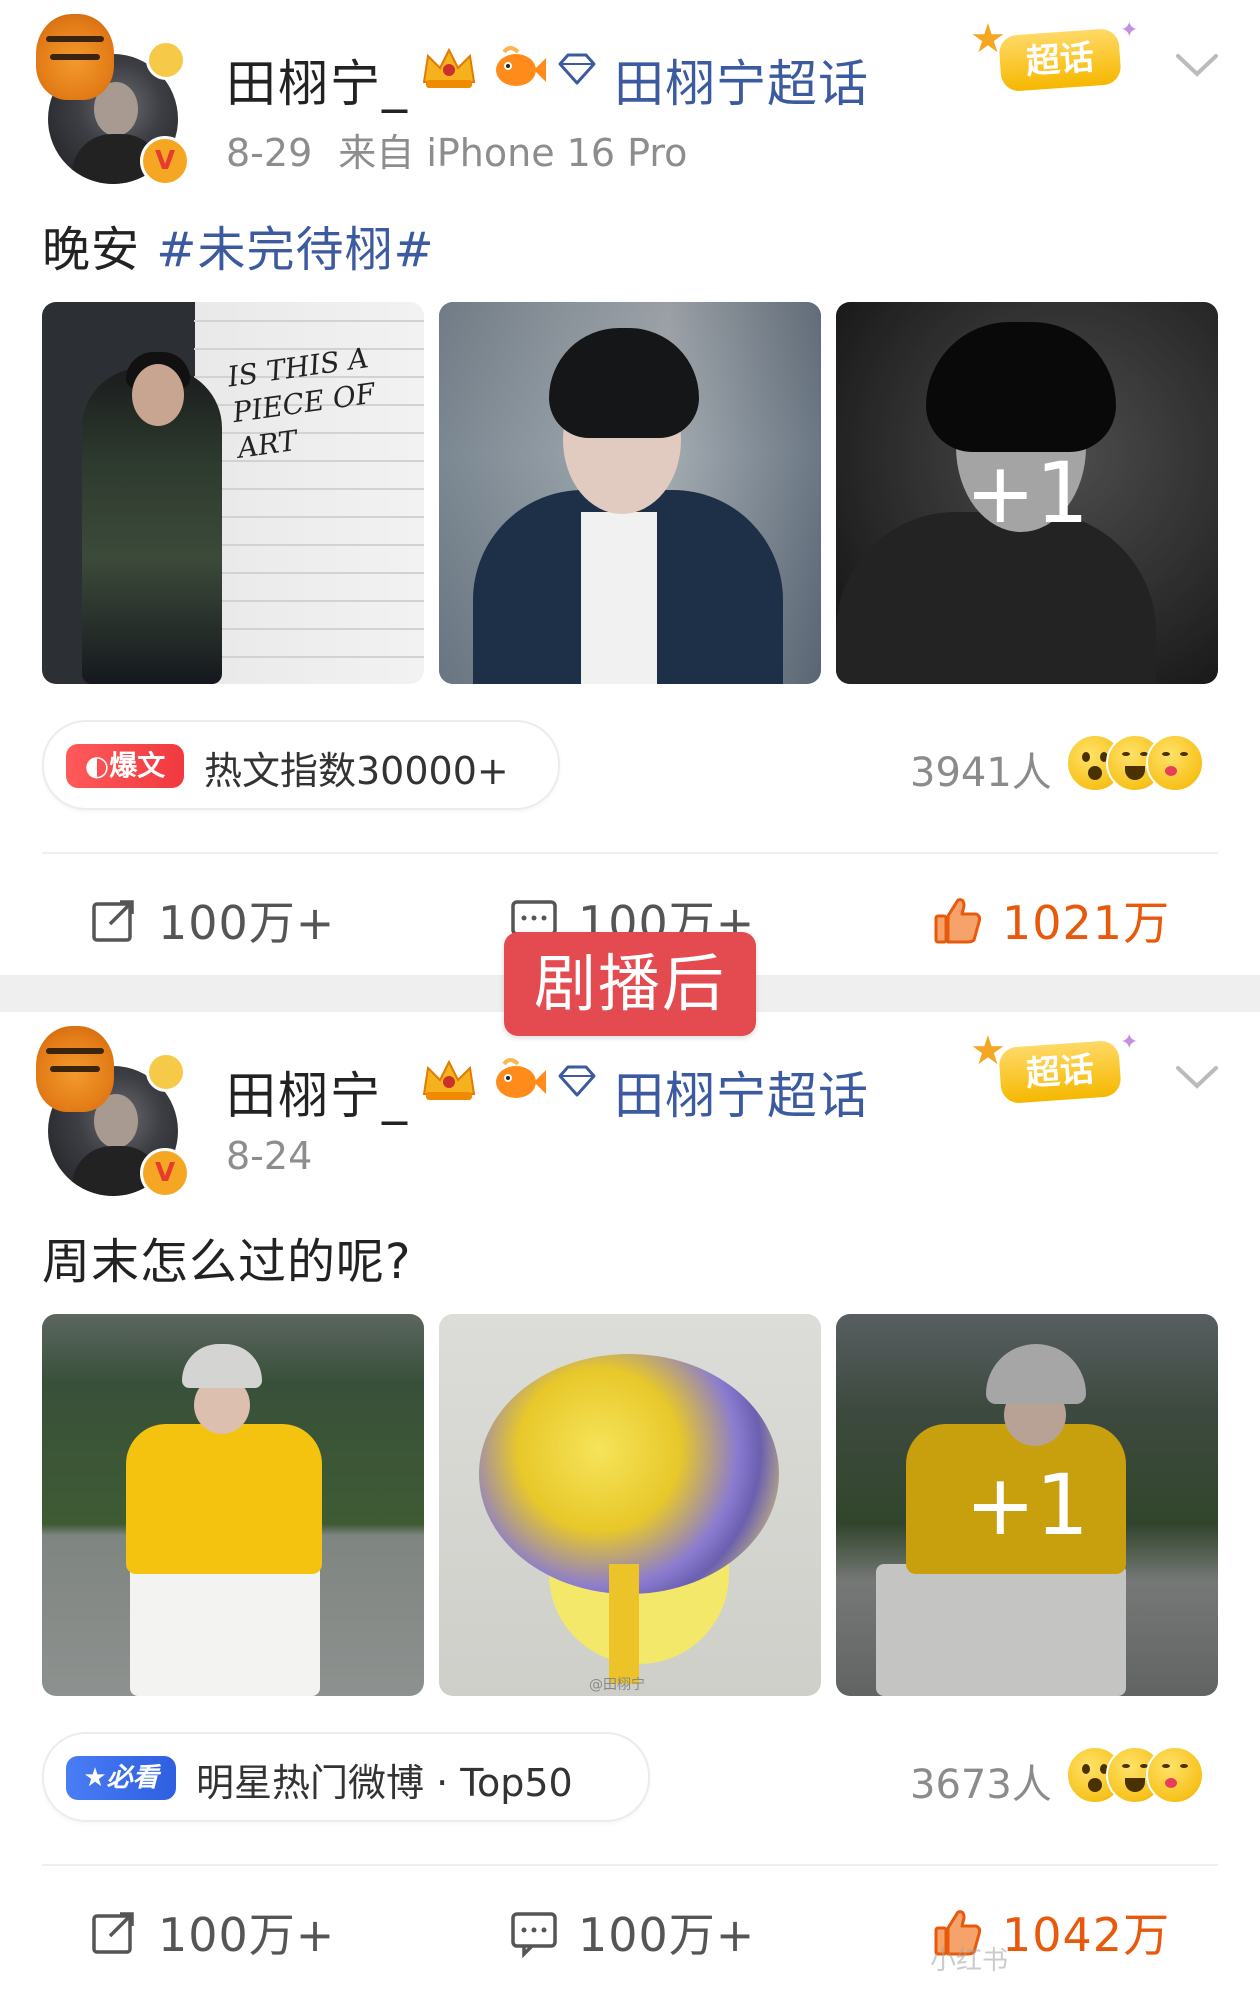 This screenshot has width=1260, height=2002. What do you see at coordinates (233, 493) in the screenshot?
I see `post-photo: IS THIS A PIECE OF ART` at bounding box center [233, 493].